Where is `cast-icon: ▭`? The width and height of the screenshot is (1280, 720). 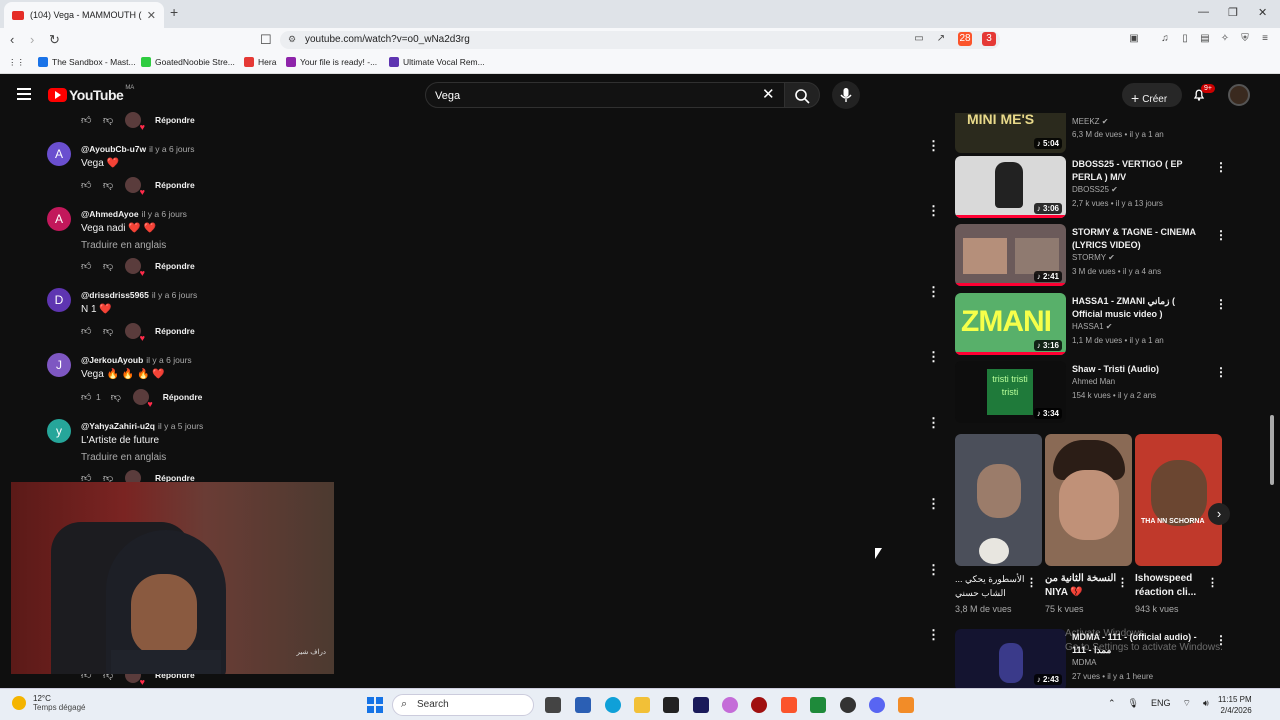
cast-icon: ▭ is located at coordinates (919, 39).